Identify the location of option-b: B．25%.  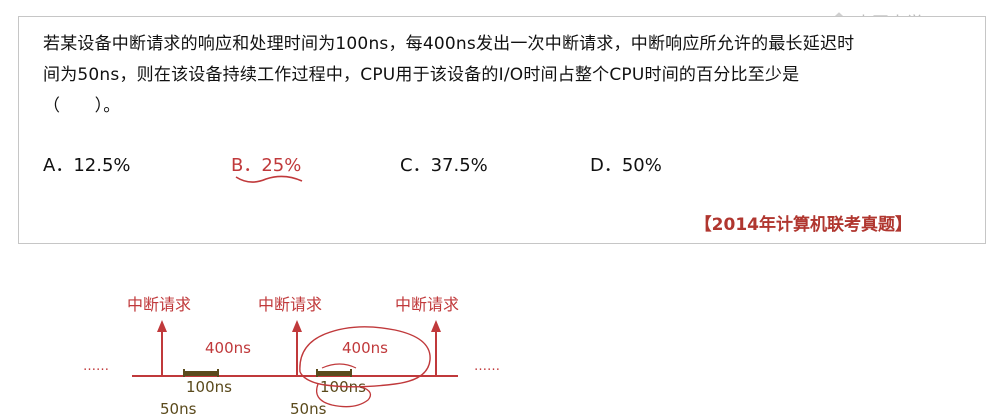
(266, 164).